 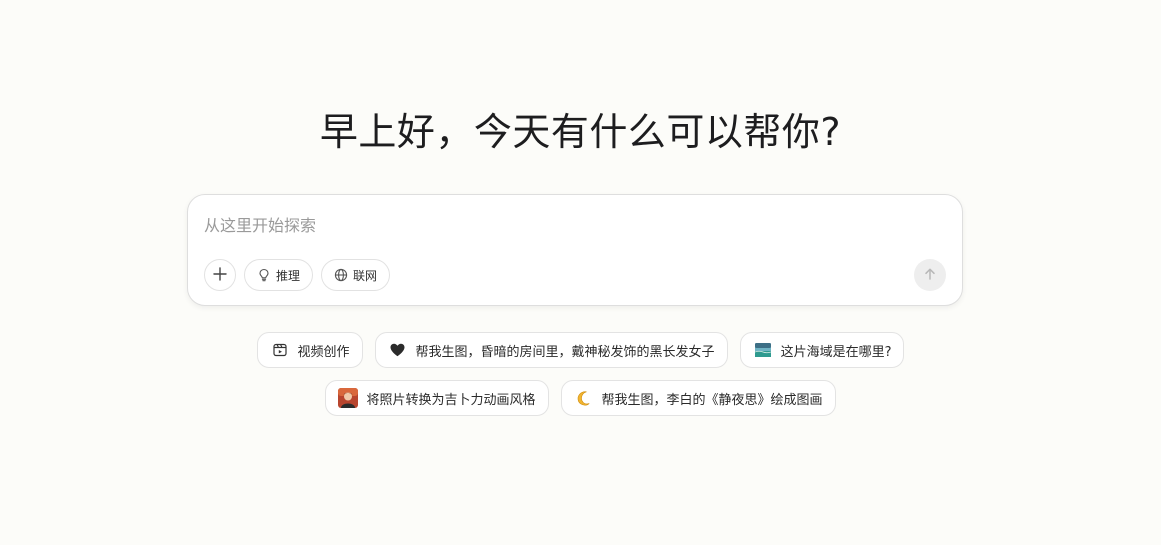 What do you see at coordinates (323, 352) in the screenshot?
I see `suggestion-label: 视频创作` at bounding box center [323, 352].